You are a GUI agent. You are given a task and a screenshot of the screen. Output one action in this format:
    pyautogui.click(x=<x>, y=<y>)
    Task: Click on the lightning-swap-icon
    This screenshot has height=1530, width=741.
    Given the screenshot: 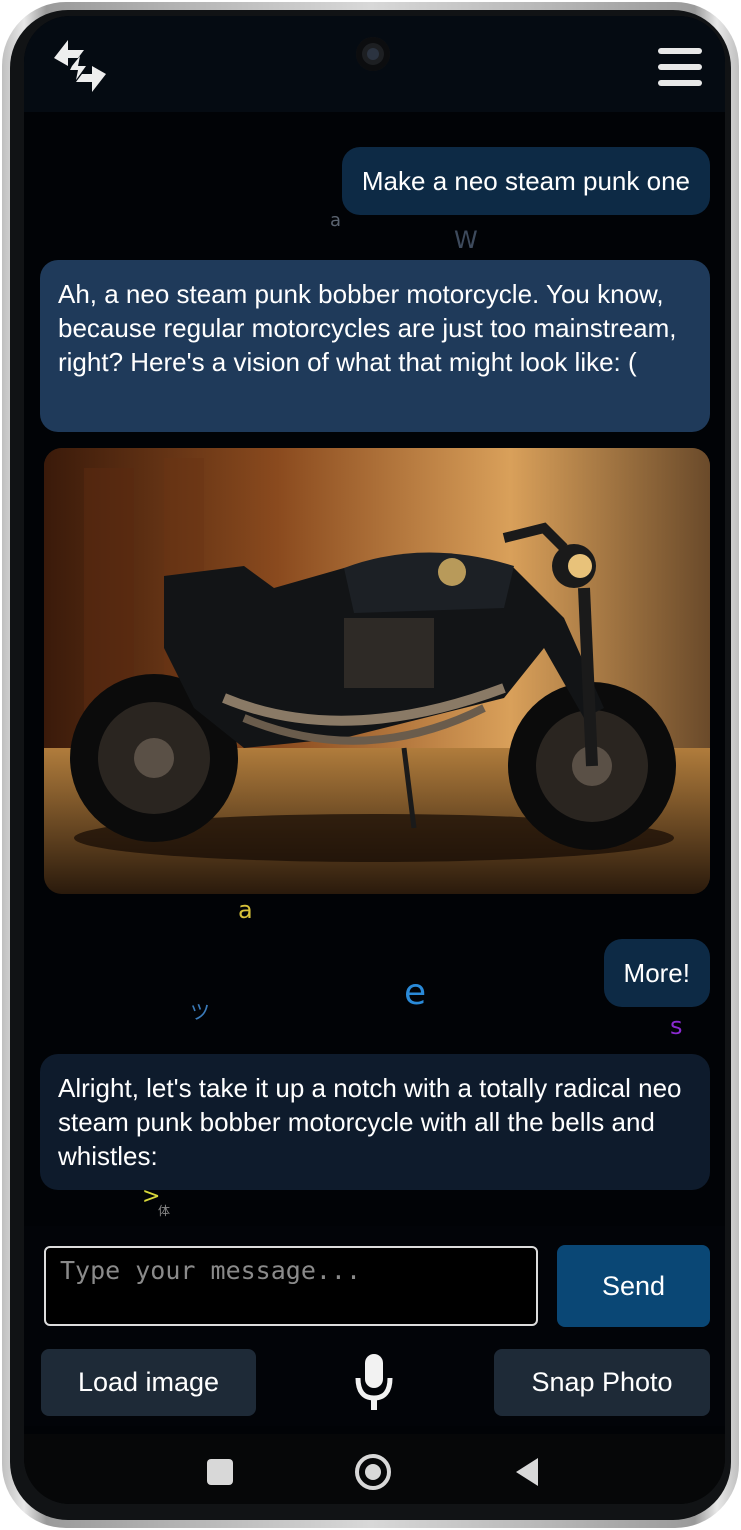 What is the action you would take?
    pyautogui.click(x=80, y=66)
    